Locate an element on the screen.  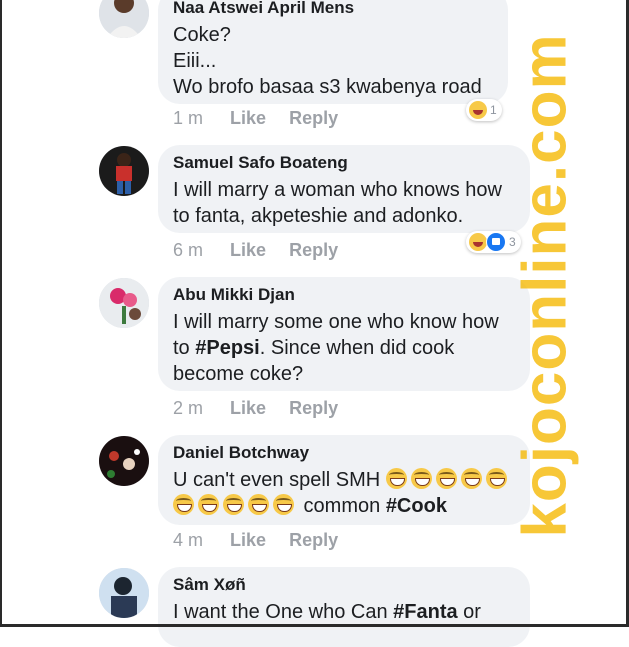
comment-actions: 4 m Like Reply is located at coordinates (264, 540).